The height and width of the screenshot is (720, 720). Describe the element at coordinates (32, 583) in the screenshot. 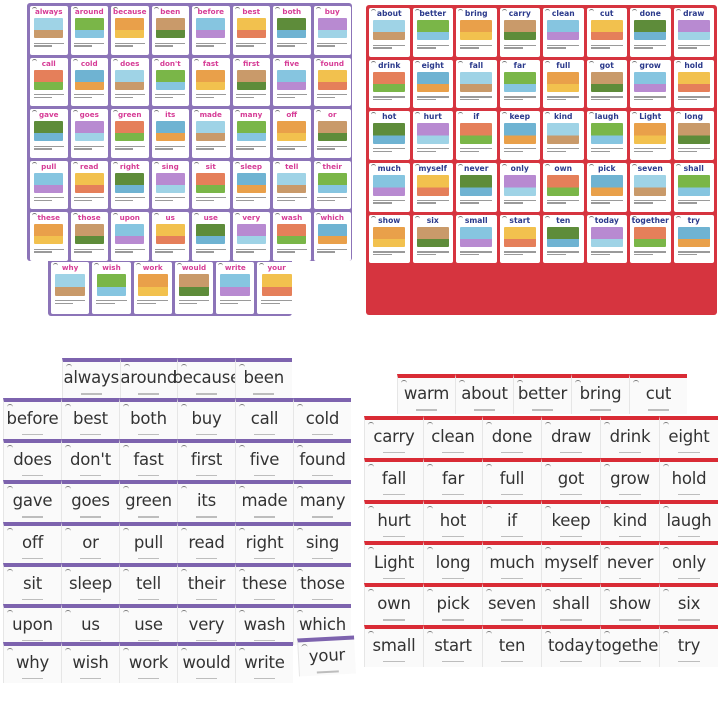

I see `word-card-text: sit` at that location.